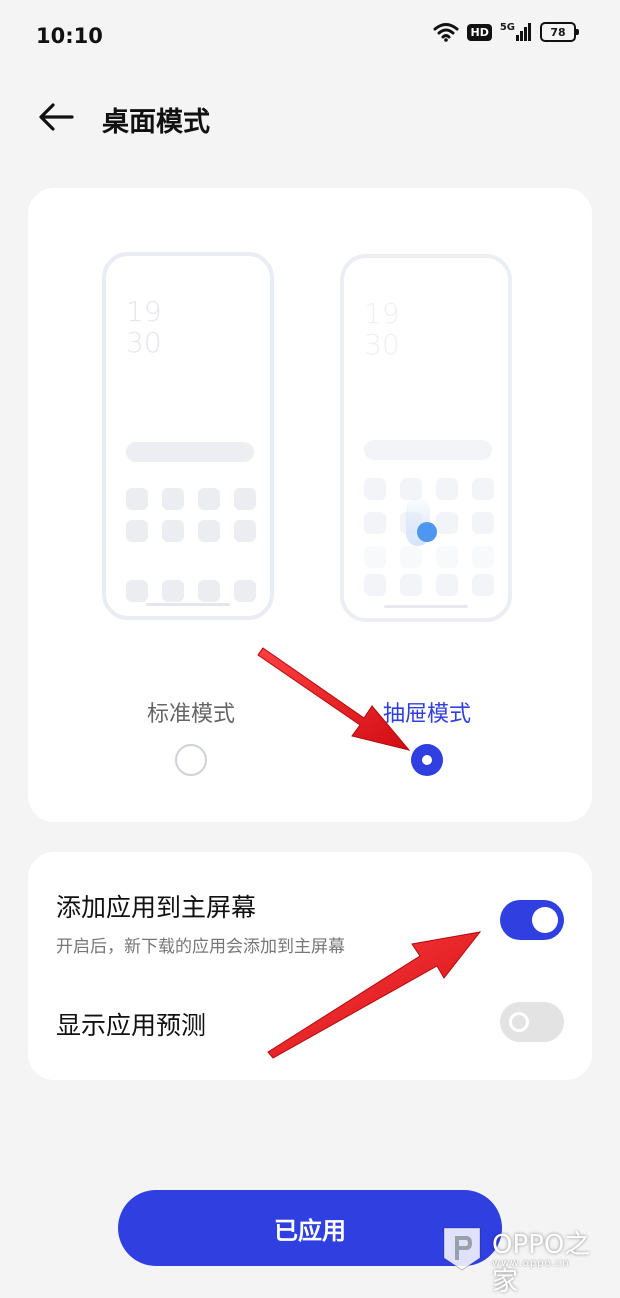  I want to click on status-bar: 10:10 HD 5G 78, so click(310, 38).